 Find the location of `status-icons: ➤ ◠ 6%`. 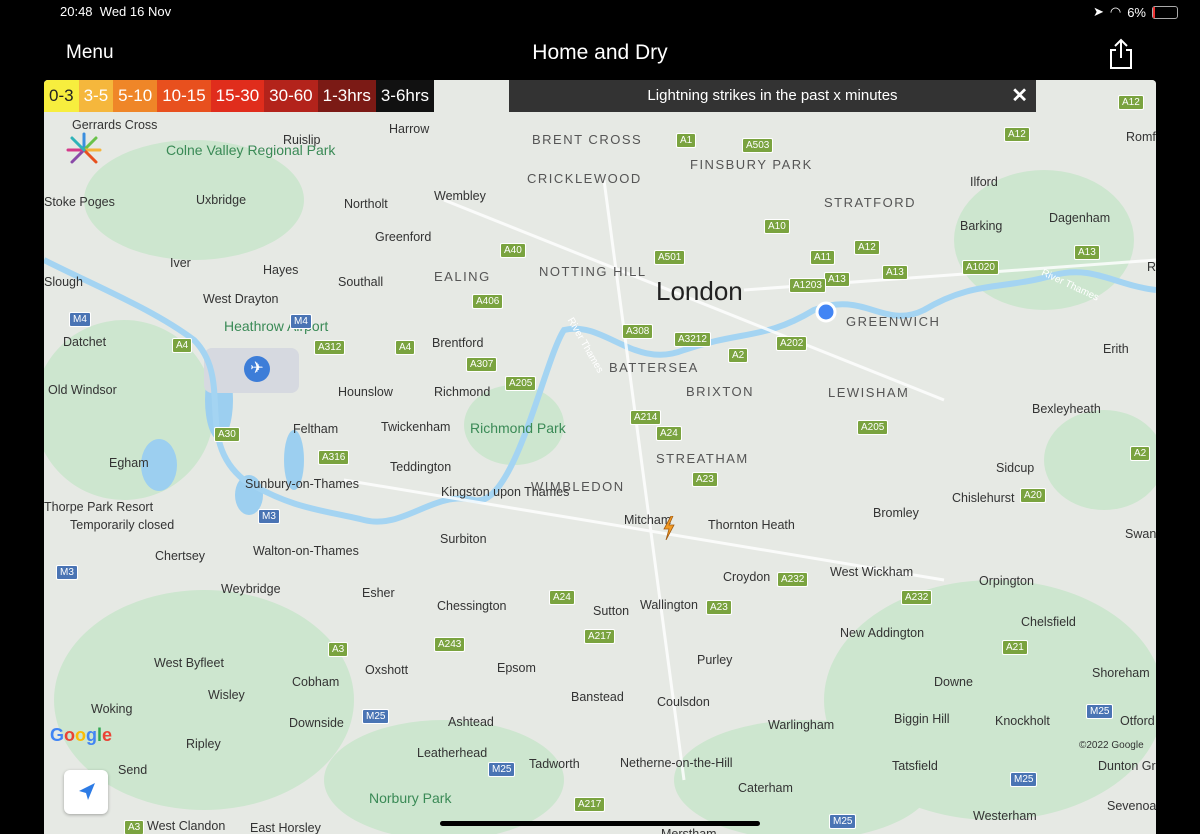

status-icons: ➤ ◠ 6% is located at coordinates (1119, 12).